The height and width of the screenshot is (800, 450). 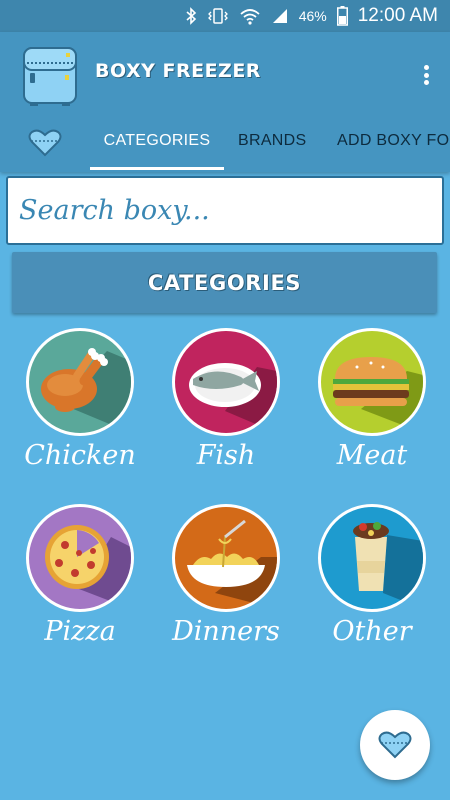 I want to click on section-header-label: CATEGORIES, so click(x=224, y=282).